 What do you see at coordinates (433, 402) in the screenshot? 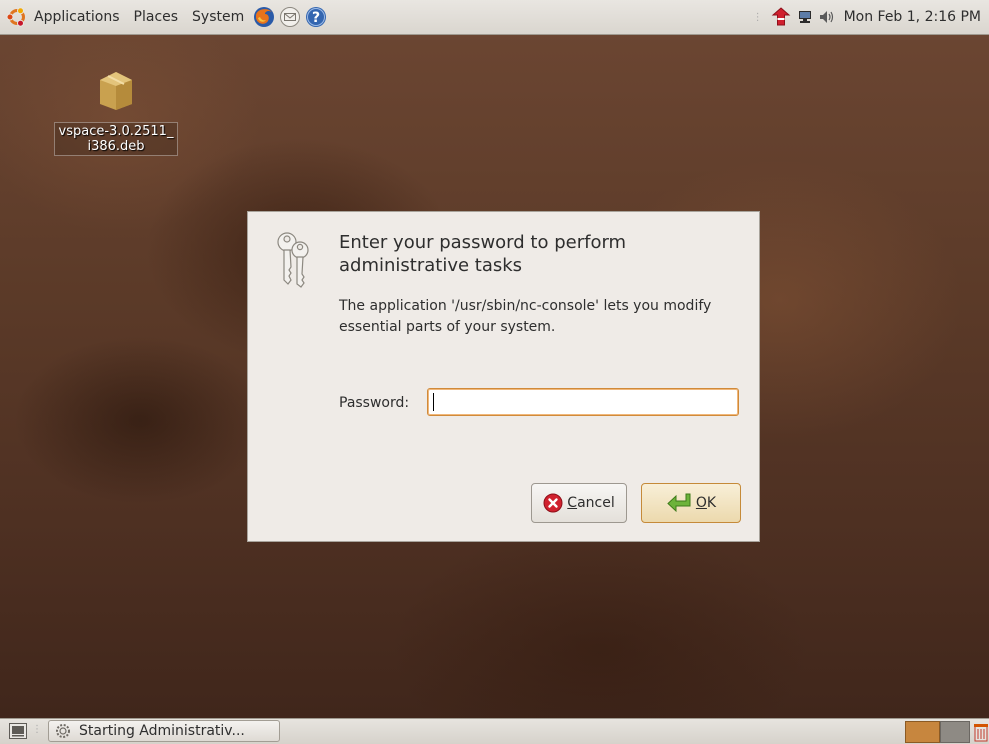
I see `text-cursor` at bounding box center [433, 402].